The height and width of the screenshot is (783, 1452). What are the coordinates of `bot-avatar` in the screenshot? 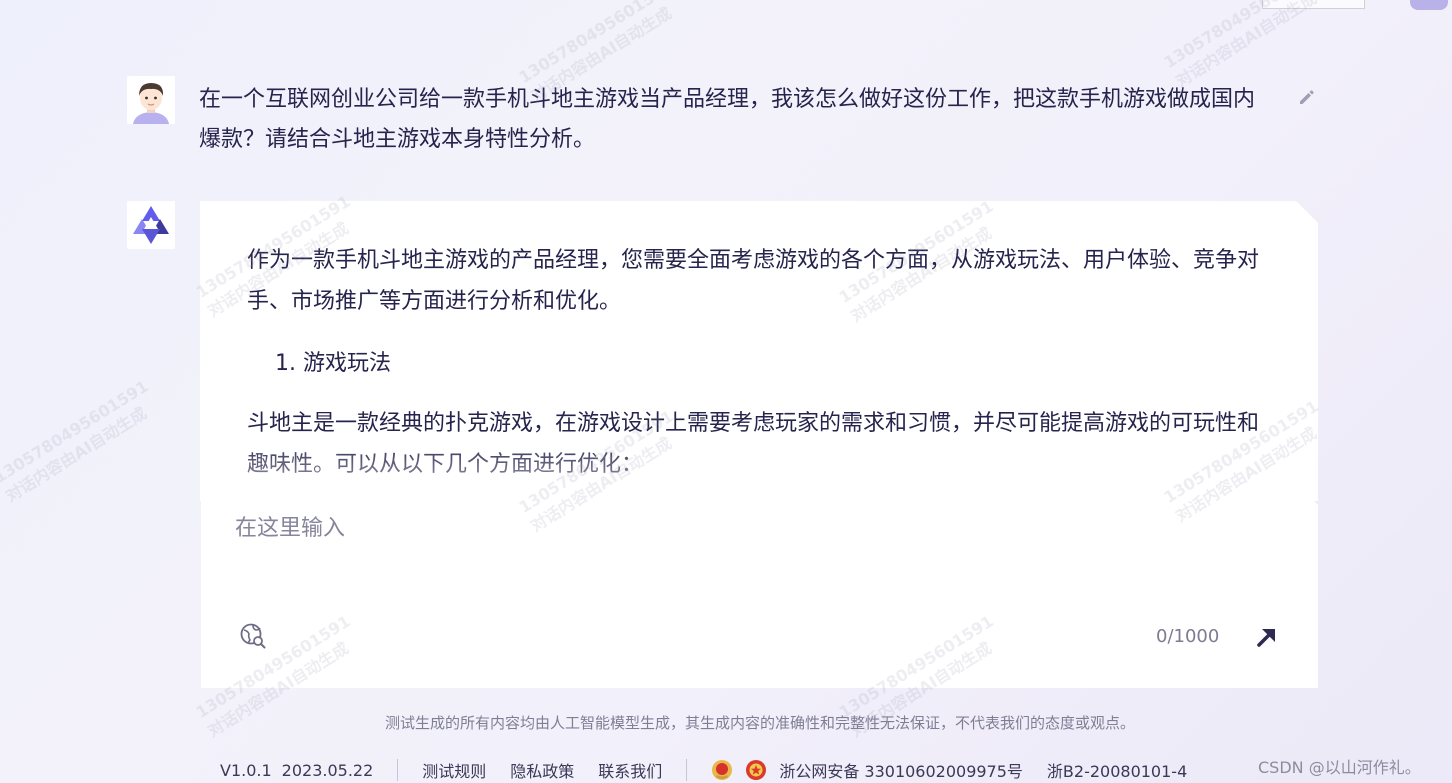 It's located at (151, 225).